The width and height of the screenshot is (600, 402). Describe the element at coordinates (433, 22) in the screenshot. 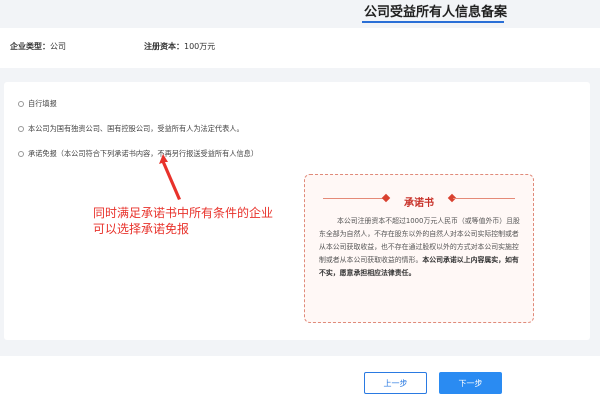

I see `title-underline` at that location.